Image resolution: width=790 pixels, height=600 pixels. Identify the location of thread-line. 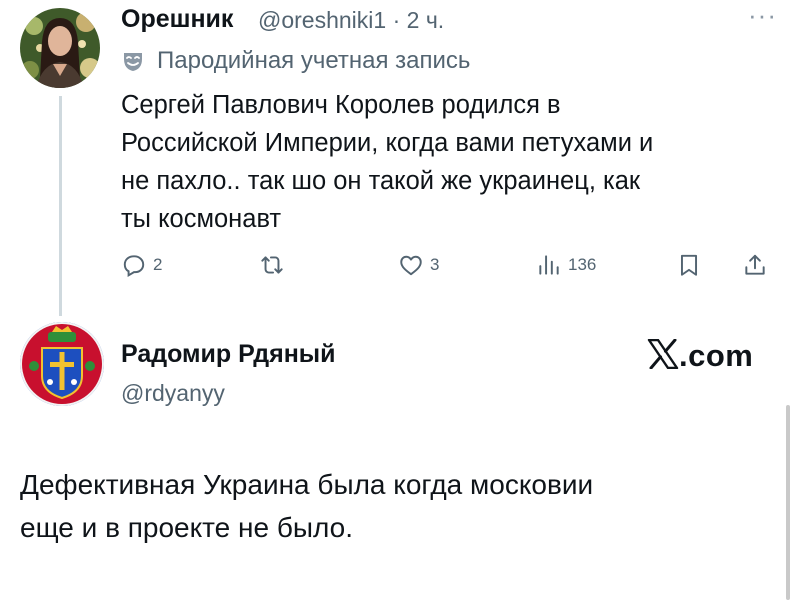
(60, 206).